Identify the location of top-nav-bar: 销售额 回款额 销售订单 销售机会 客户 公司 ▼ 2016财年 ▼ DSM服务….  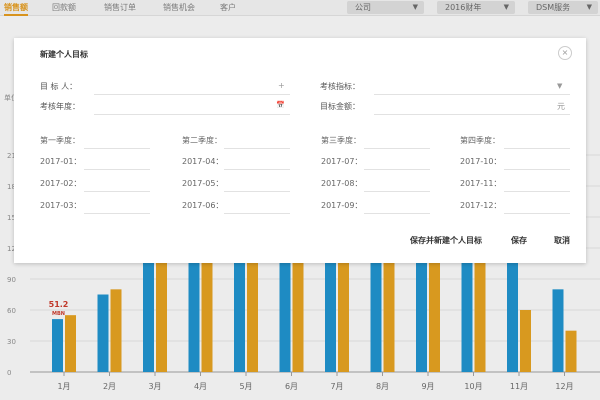
(300, 8).